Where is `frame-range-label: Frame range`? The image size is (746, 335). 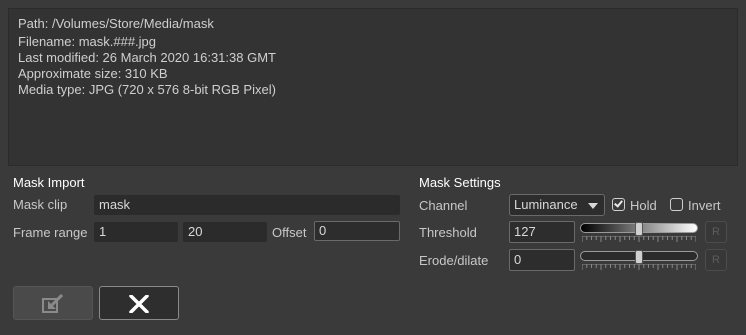
frame-range-label: Frame range is located at coordinates (50, 232).